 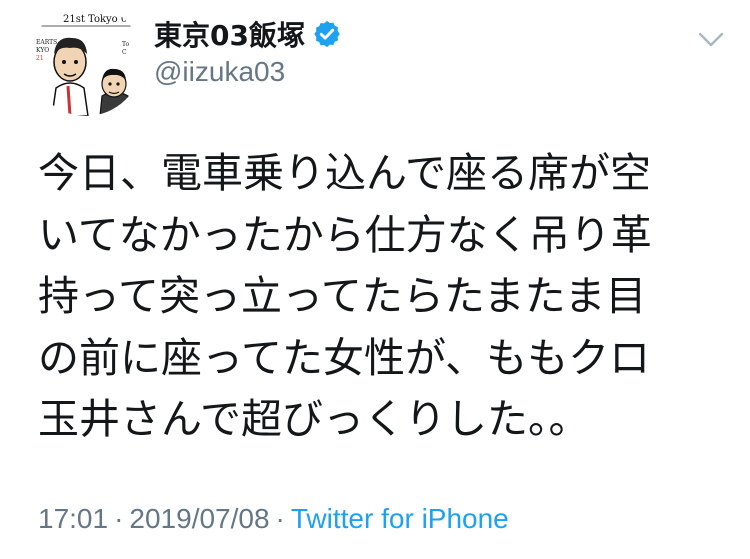 What do you see at coordinates (314, 419) in the screenshot?
I see `tweet-text-line: 玉井さんで超びっくりした。。` at bounding box center [314, 419].